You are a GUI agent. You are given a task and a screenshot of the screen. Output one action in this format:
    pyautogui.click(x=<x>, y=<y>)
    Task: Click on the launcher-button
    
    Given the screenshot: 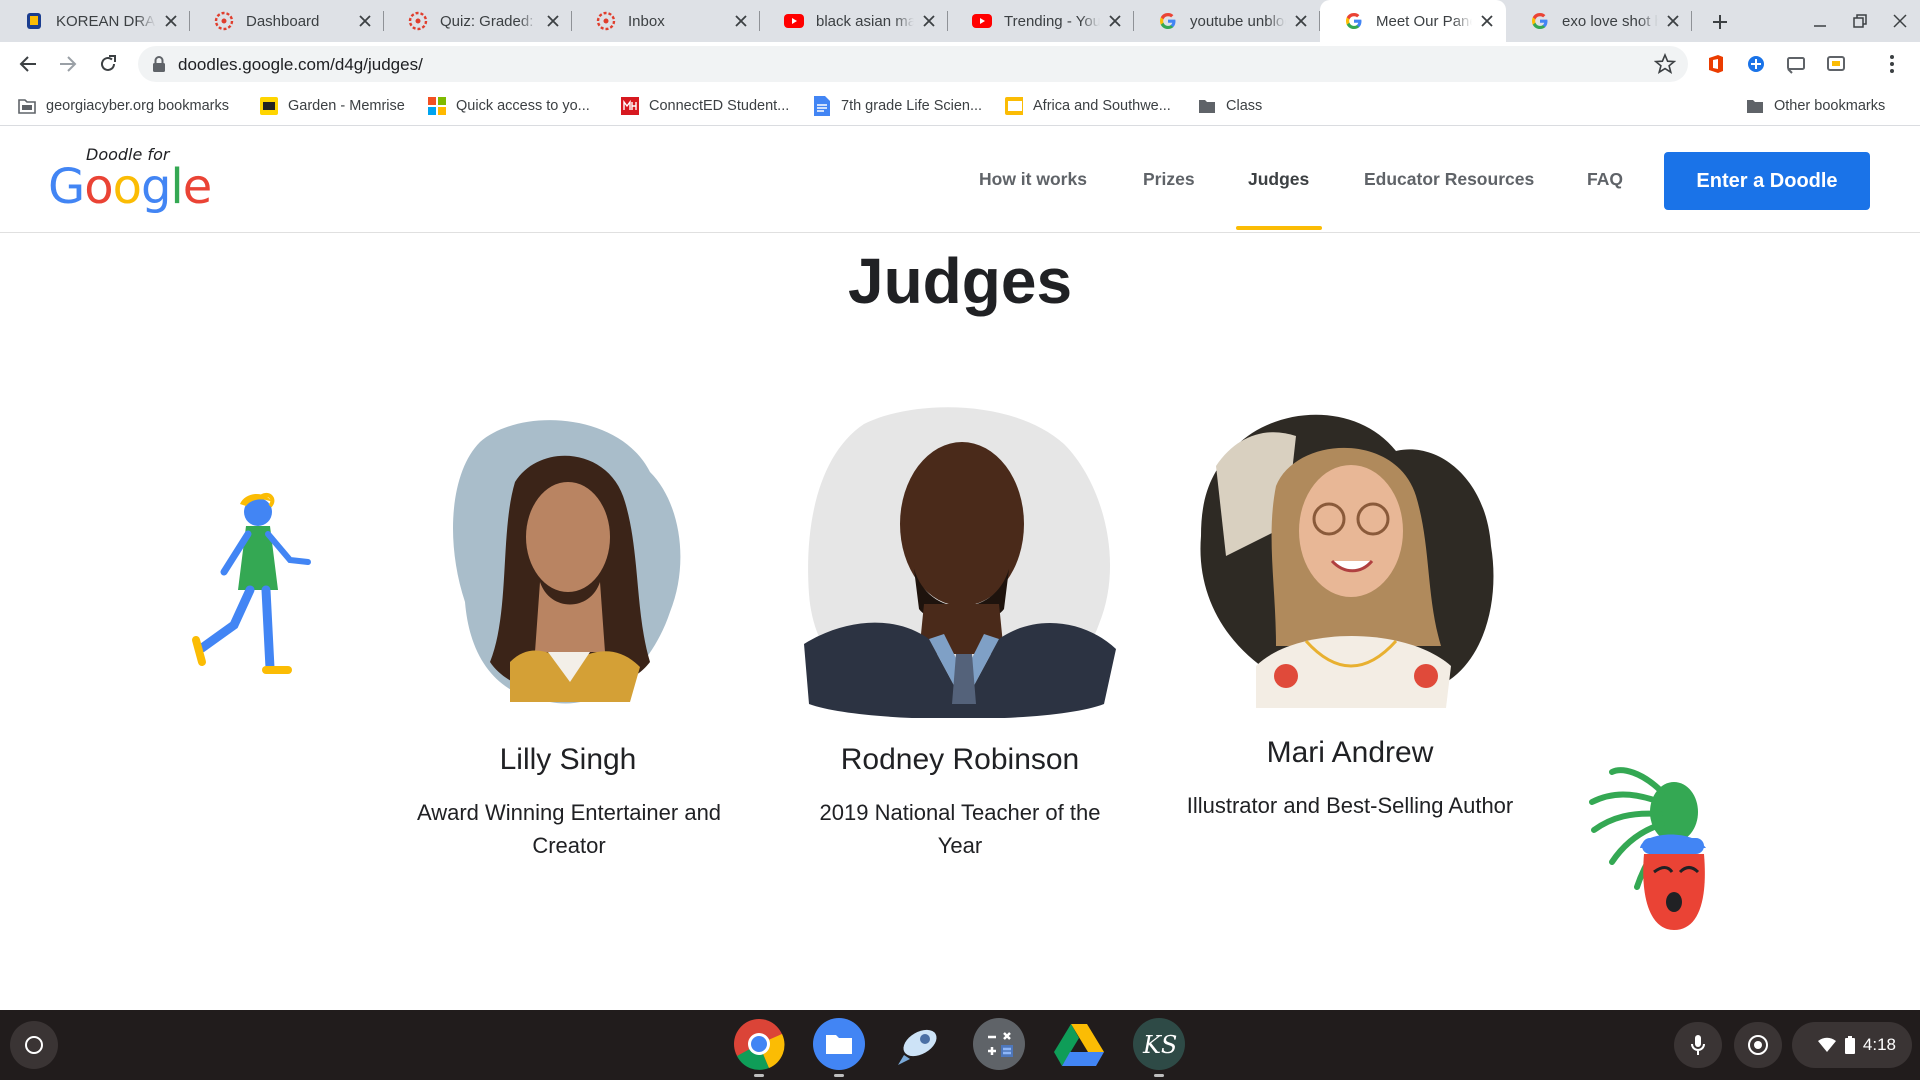 What is the action you would take?
    pyautogui.click(x=34, y=1045)
    